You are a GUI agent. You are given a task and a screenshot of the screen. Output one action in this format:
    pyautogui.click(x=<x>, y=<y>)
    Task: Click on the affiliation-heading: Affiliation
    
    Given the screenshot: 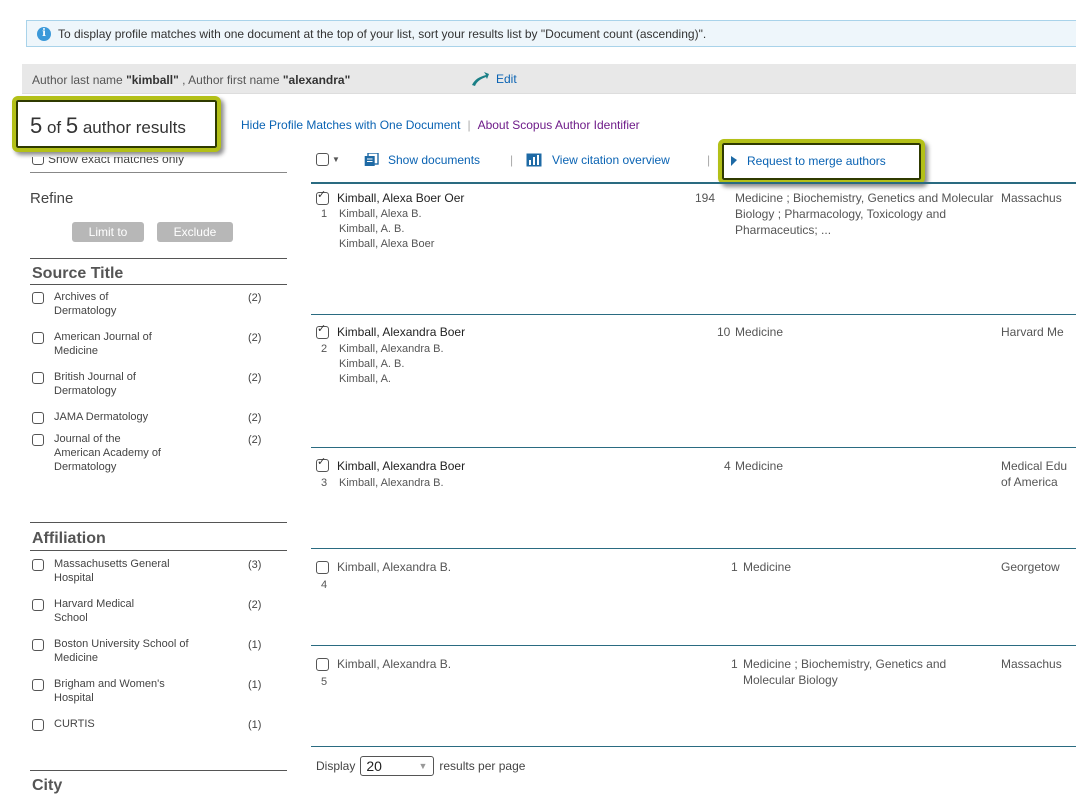 What is the action you would take?
    pyautogui.click(x=69, y=538)
    